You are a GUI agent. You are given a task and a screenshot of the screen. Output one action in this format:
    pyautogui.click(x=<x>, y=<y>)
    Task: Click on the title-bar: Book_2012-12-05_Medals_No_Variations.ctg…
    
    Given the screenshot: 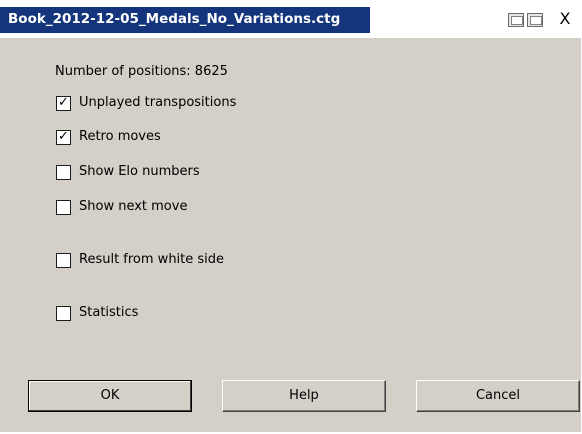 What is the action you would take?
    pyautogui.click(x=291, y=19)
    